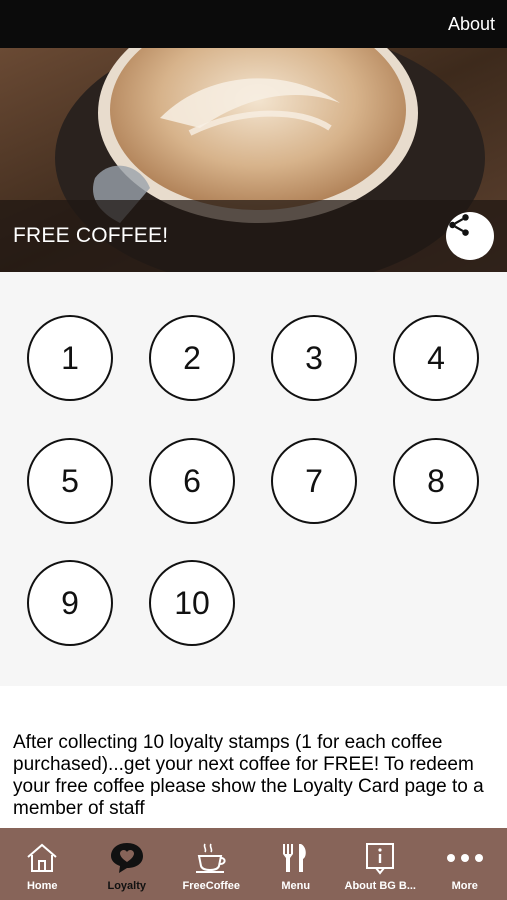 This screenshot has width=507, height=900. Describe the element at coordinates (464, 858) in the screenshot. I see `more-dots-icon` at that location.